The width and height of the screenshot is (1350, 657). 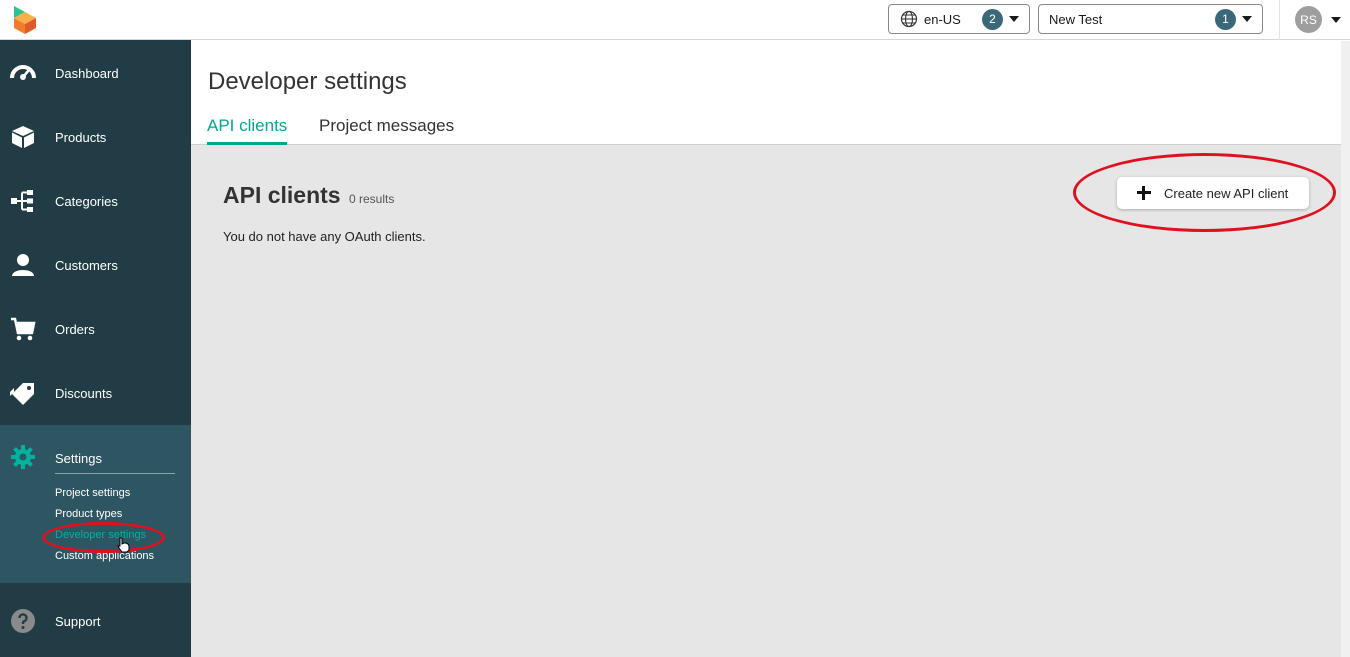 What do you see at coordinates (123, 545) in the screenshot?
I see `hand-cursor-icon` at bounding box center [123, 545].